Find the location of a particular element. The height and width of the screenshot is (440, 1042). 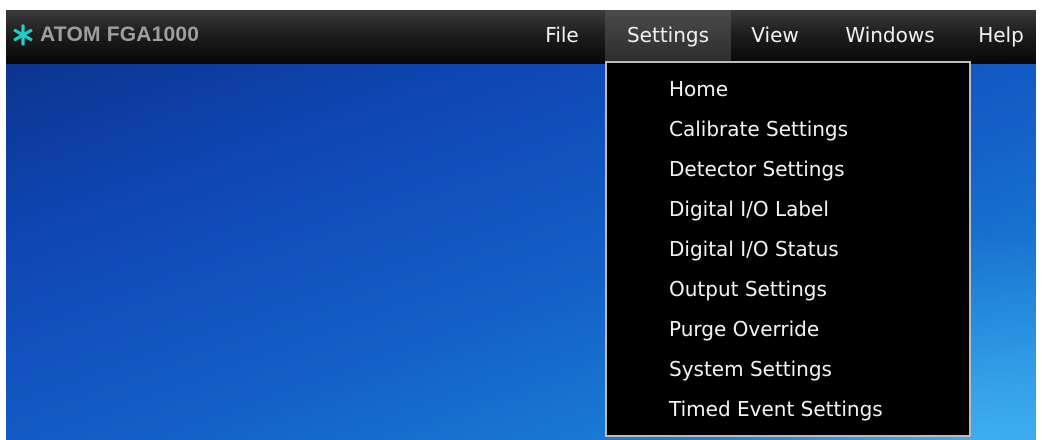

menu-settings: Settings is located at coordinates (668, 37).